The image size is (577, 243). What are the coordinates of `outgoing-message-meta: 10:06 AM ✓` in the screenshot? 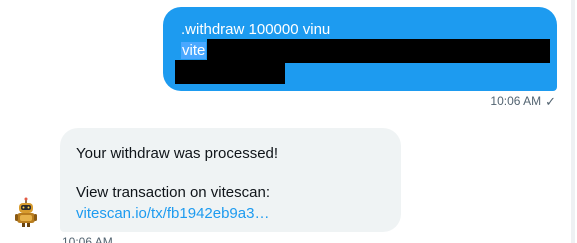 It's located at (523, 101).